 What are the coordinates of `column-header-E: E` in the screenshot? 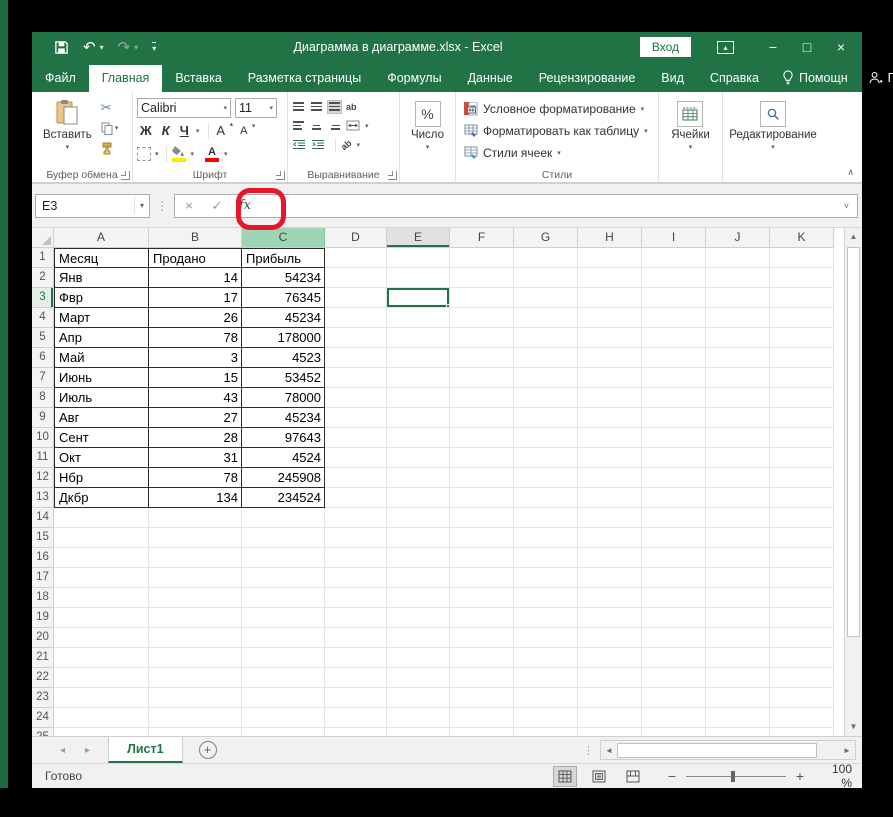 It's located at (418, 238).